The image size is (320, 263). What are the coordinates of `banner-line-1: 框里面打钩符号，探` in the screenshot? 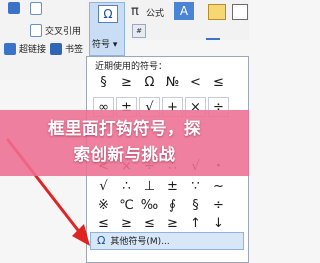 It's located at (124, 128).